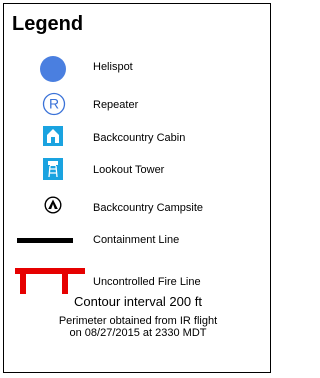 Image resolution: width=320 pixels, height=378 pixels. I want to click on svg-text: R, so click(54, 104).